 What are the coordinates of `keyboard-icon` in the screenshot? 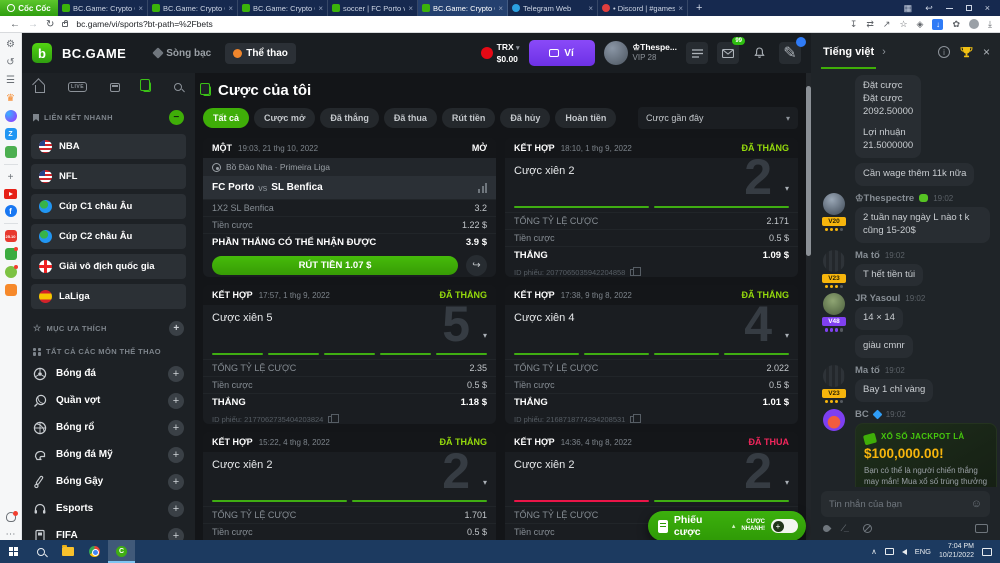 It's located at (981, 528).